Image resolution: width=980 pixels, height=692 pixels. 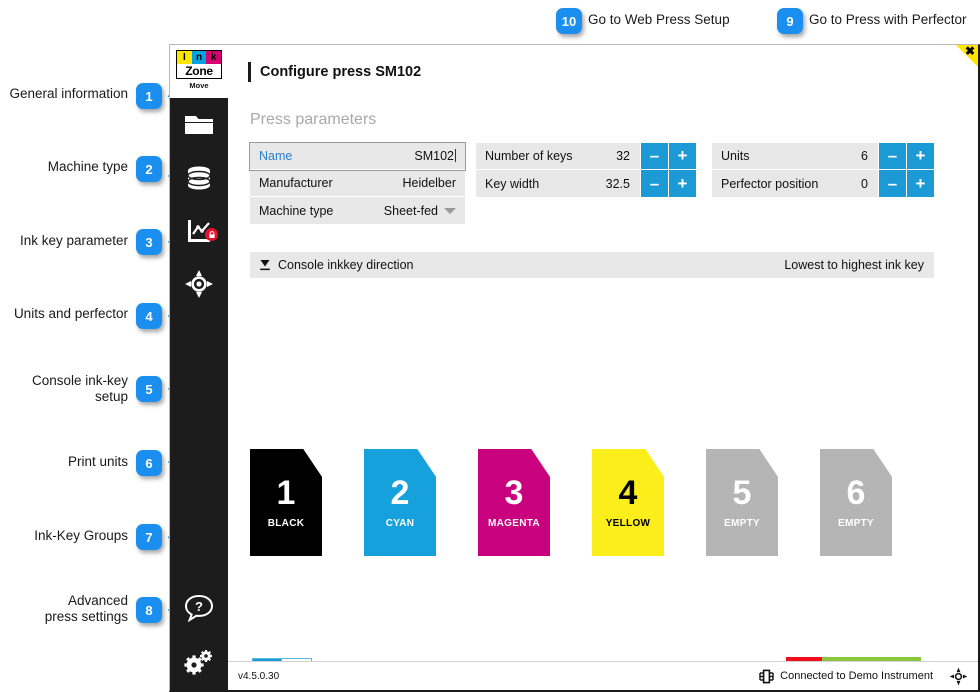 I want to click on stepper-label-key-width: Key width, so click(x=512, y=183).